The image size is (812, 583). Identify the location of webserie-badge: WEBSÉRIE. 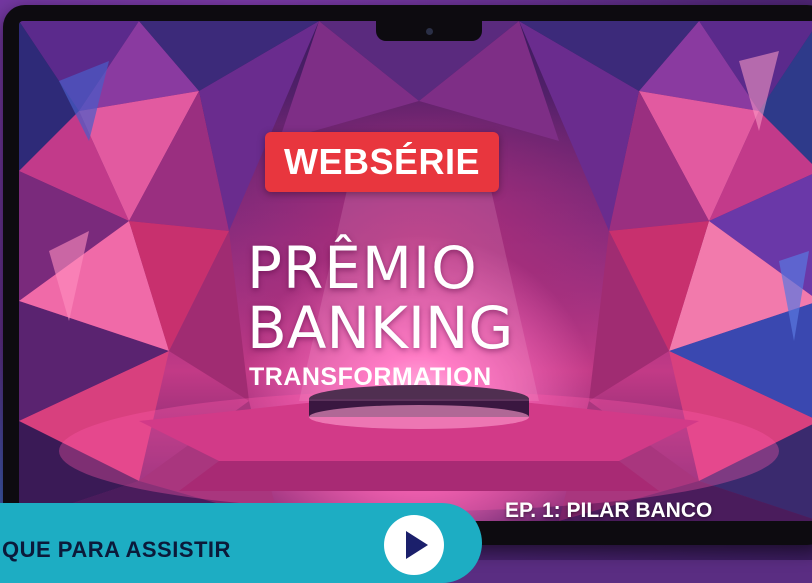
(382, 162).